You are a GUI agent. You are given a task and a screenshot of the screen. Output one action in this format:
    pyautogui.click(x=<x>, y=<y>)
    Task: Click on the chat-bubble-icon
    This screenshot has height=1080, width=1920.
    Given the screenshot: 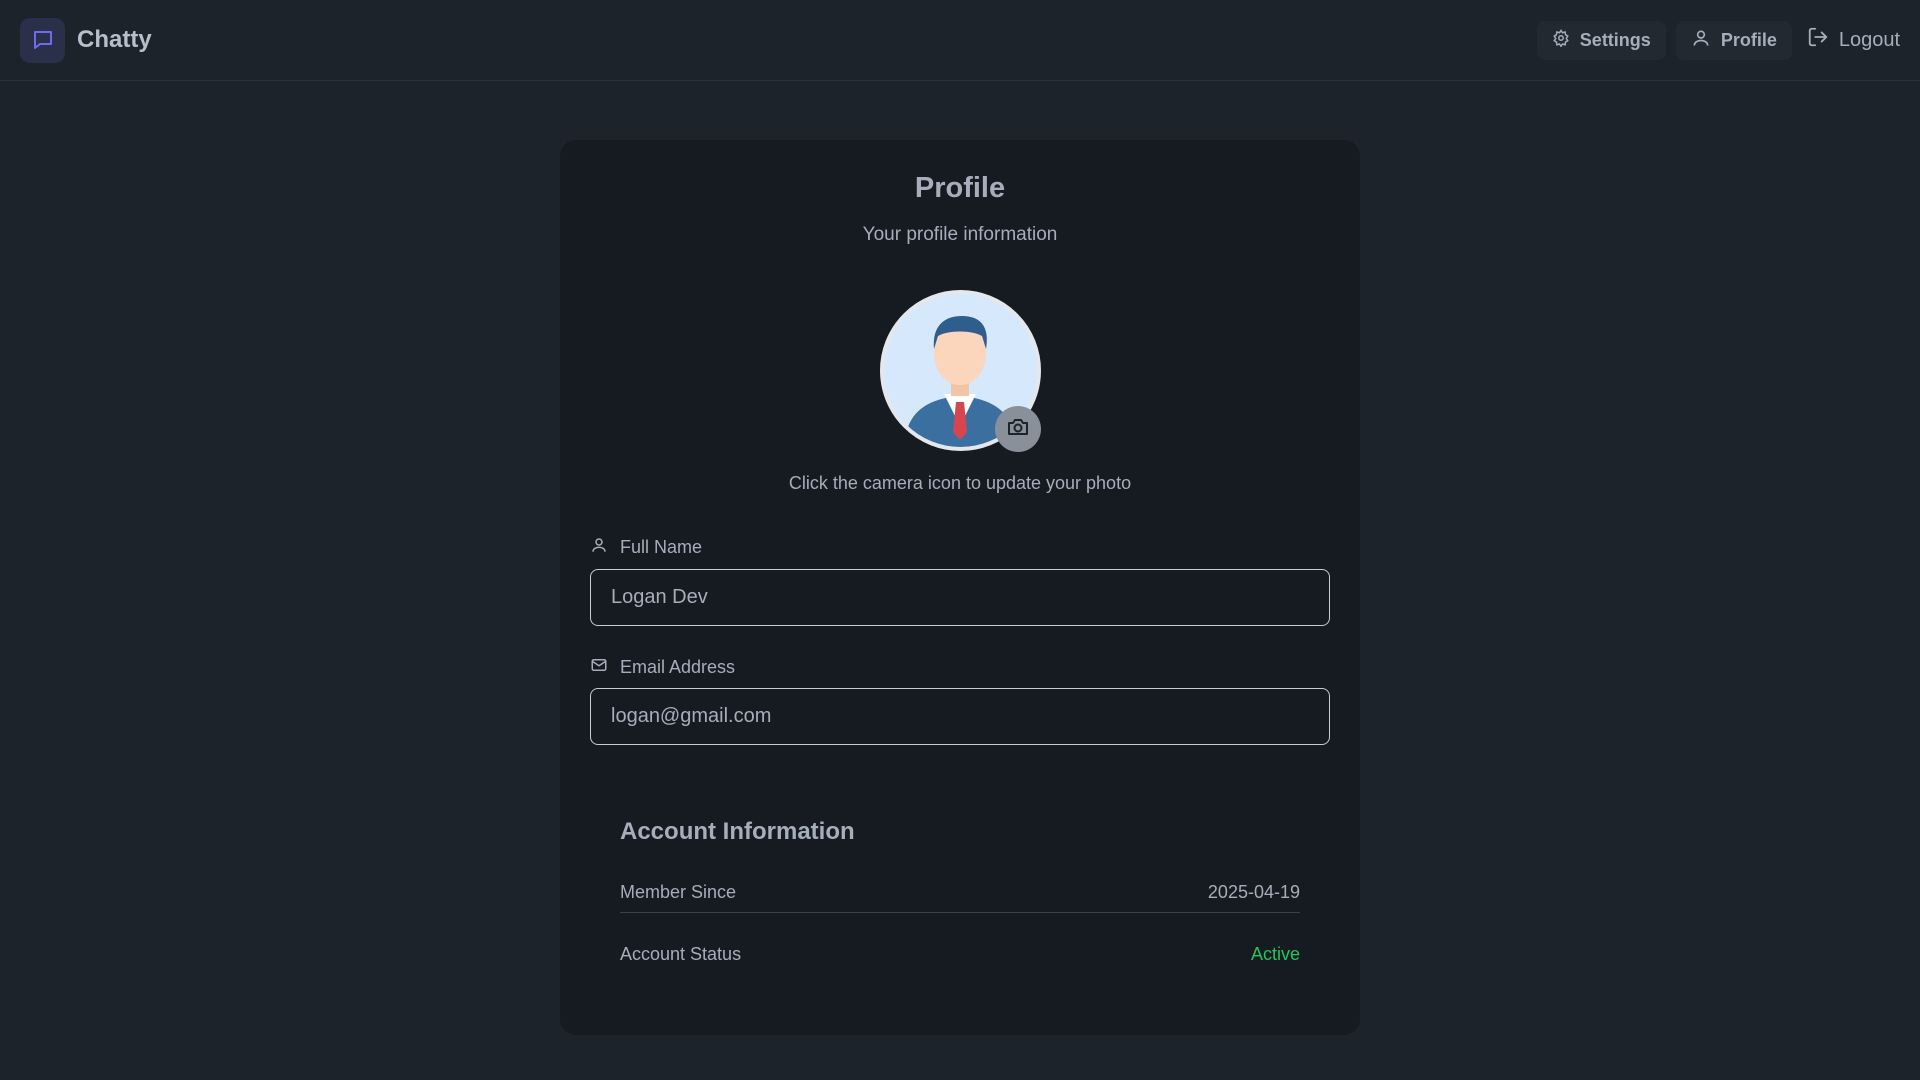 What is the action you would take?
    pyautogui.click(x=42, y=40)
    